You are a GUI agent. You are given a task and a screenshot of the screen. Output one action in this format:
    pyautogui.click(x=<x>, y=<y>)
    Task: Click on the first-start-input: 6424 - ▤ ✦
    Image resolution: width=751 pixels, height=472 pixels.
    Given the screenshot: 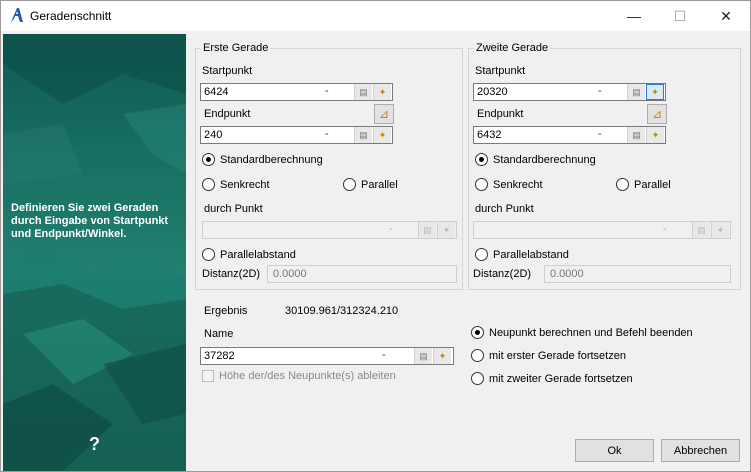 What is the action you would take?
    pyautogui.click(x=296, y=92)
    